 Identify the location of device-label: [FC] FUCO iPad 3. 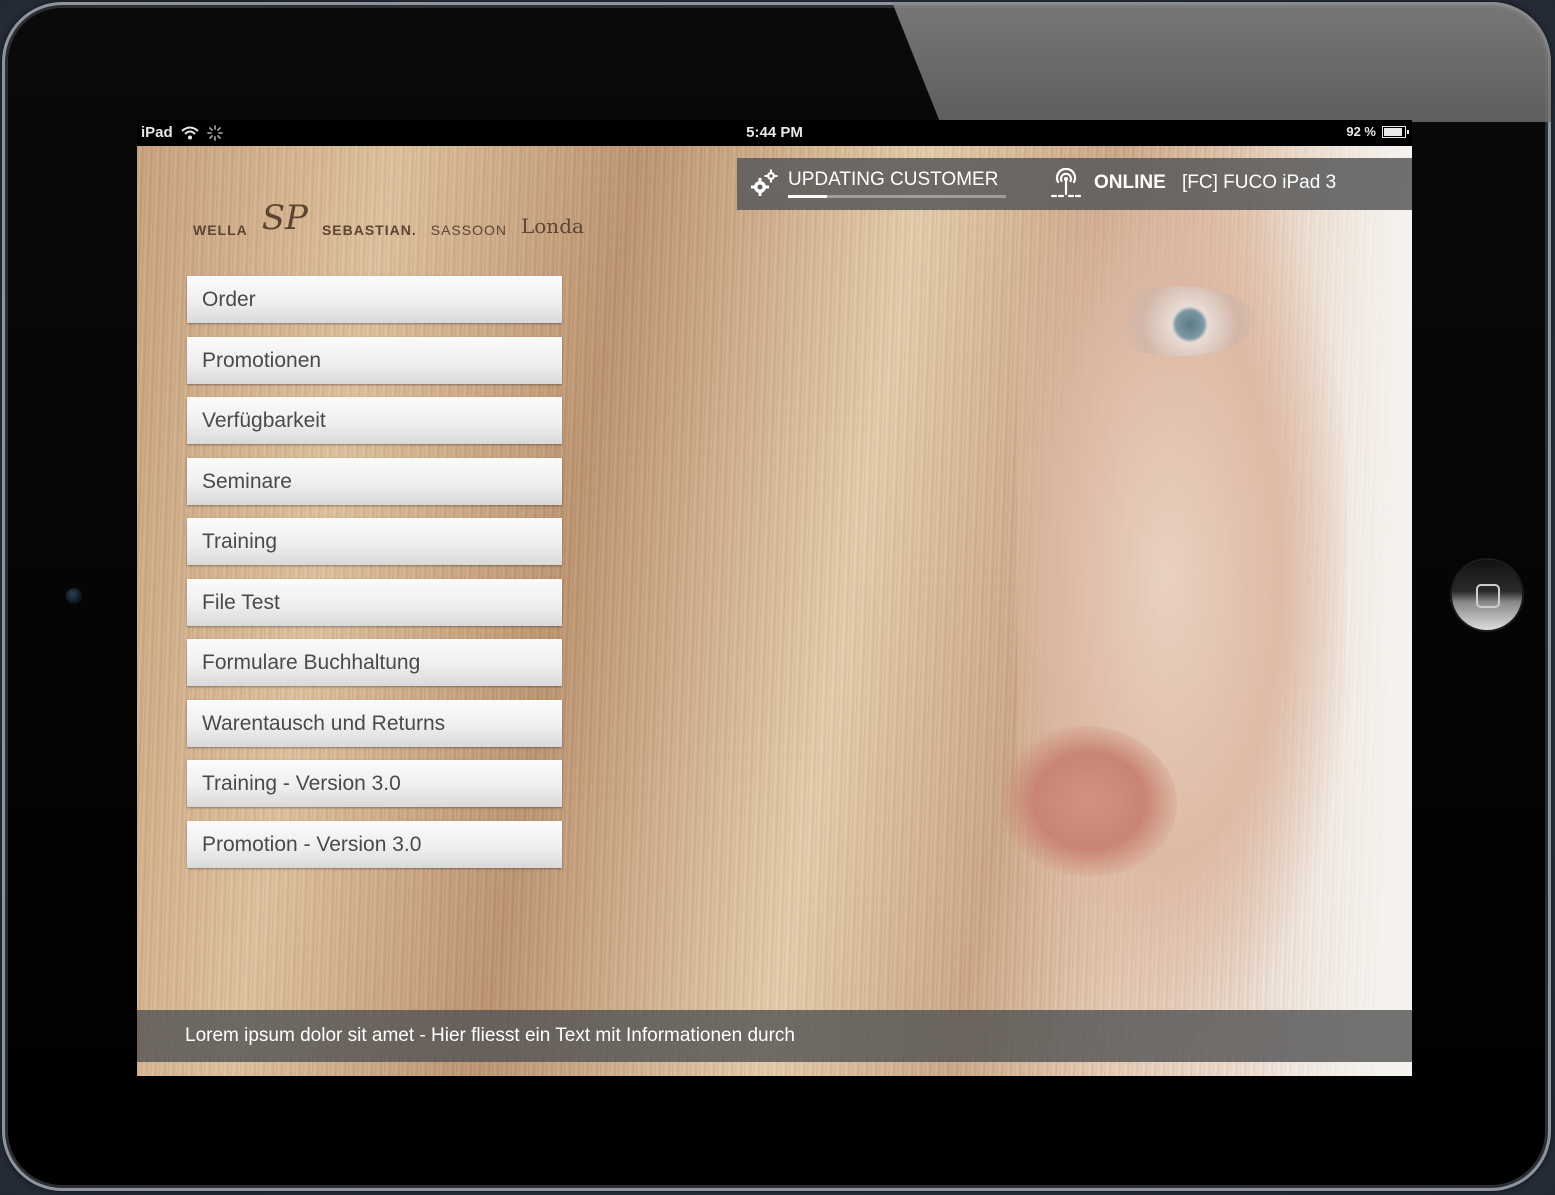
(1259, 182).